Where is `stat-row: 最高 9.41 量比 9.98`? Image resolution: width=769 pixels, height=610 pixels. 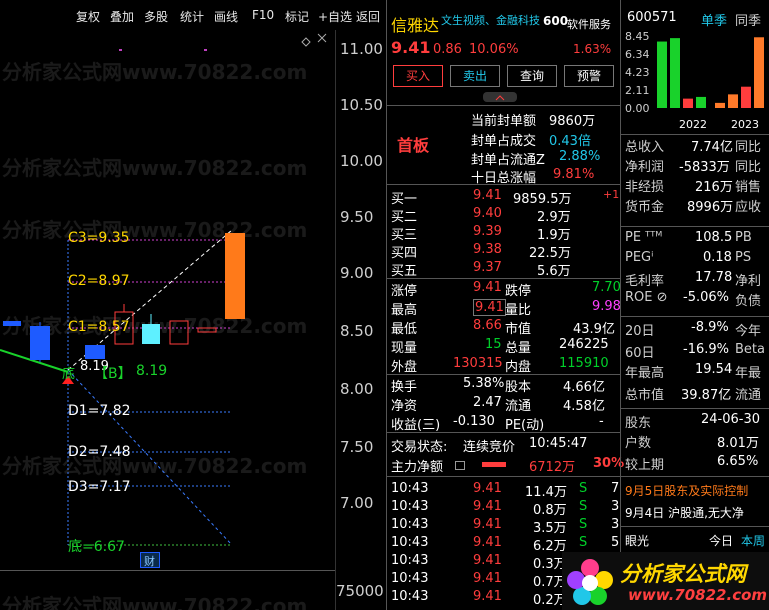 stat-row: 最高 9.41 量比 9.98 is located at coordinates (504, 308).